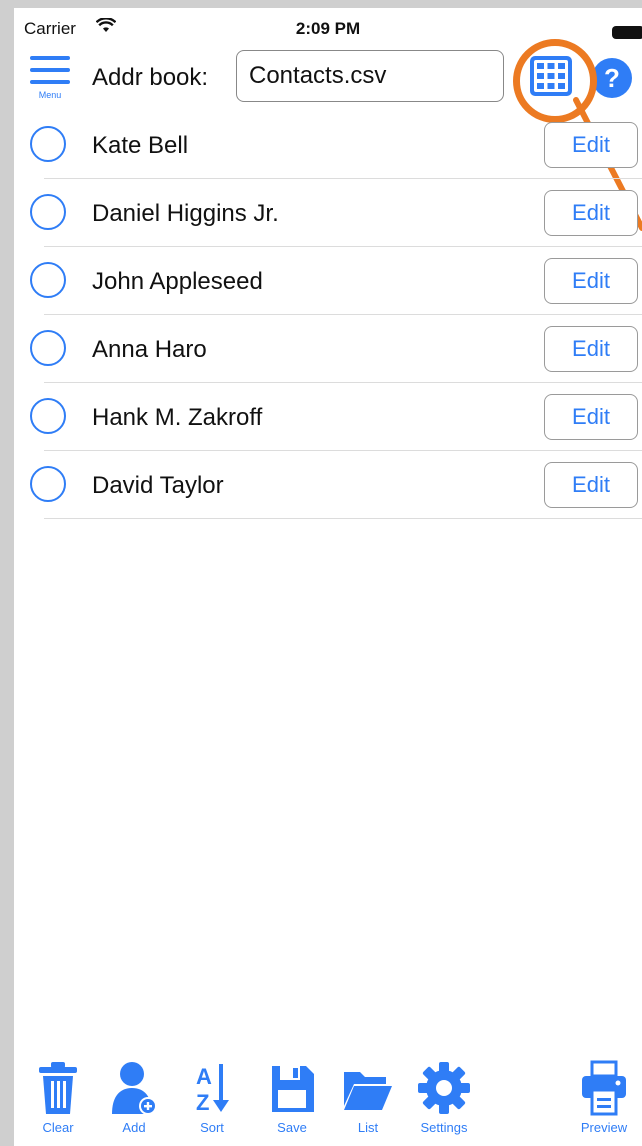 The width and height of the screenshot is (642, 1146). What do you see at coordinates (368, 1091) in the screenshot?
I see `folder-icon` at bounding box center [368, 1091].